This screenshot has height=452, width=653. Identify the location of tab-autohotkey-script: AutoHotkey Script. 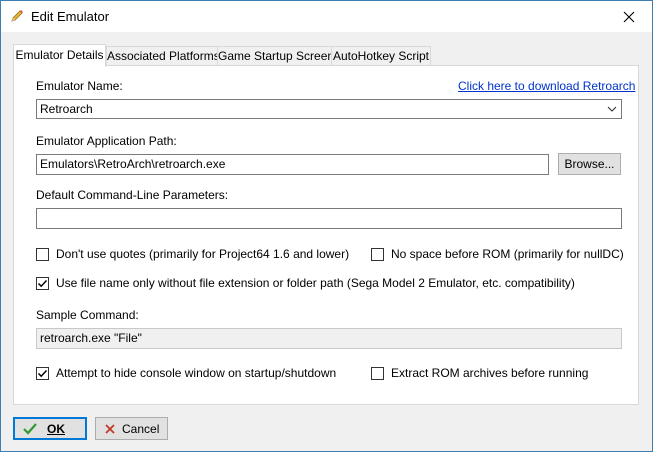
(381, 55).